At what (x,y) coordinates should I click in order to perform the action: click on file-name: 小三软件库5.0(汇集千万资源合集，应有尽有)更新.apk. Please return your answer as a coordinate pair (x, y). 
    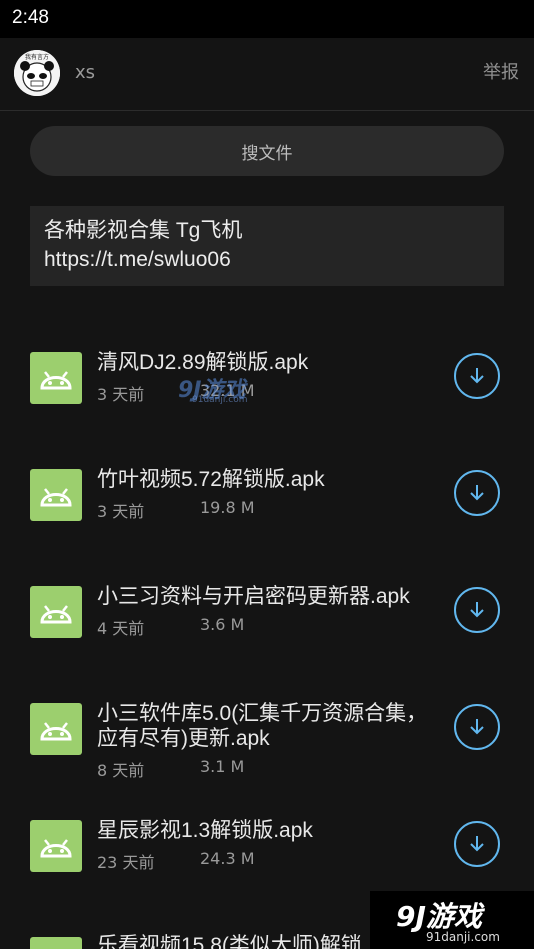
    Looking at the image, I should click on (262, 726).